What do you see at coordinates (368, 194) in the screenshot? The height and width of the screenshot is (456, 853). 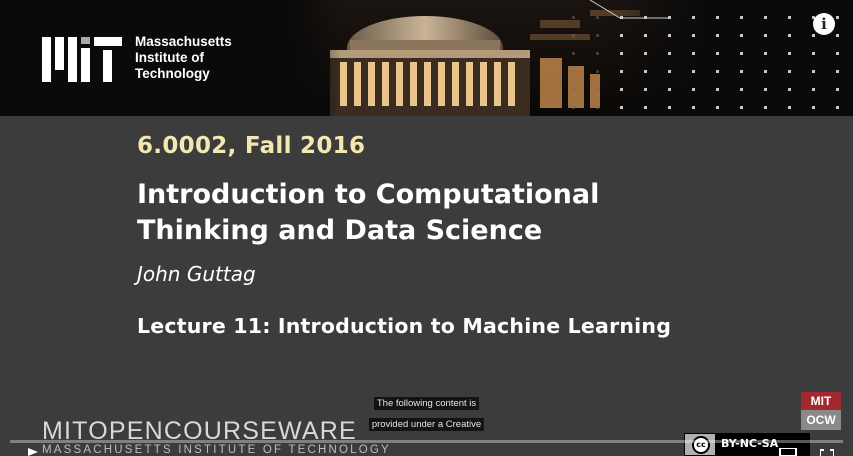 I see `title-line: Introduction to Computational` at bounding box center [368, 194].